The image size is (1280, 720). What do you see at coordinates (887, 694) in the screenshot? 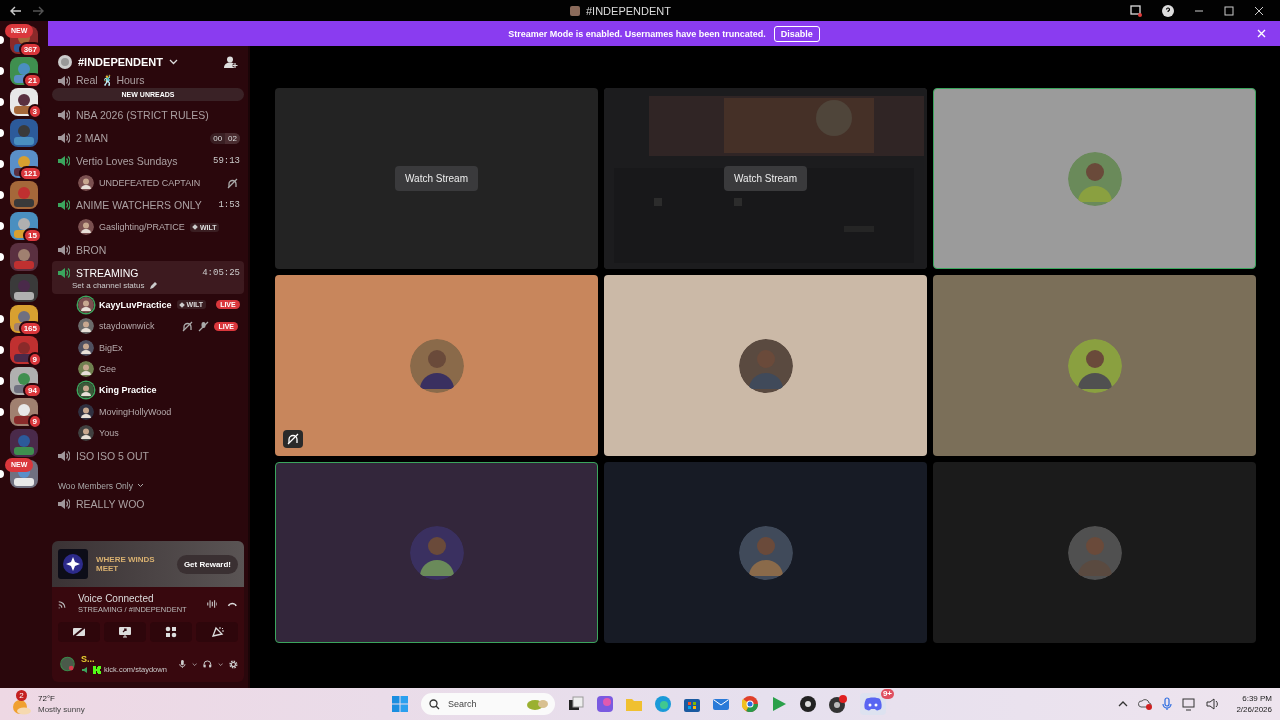
I see `notification-badge: 9+` at bounding box center [887, 694].